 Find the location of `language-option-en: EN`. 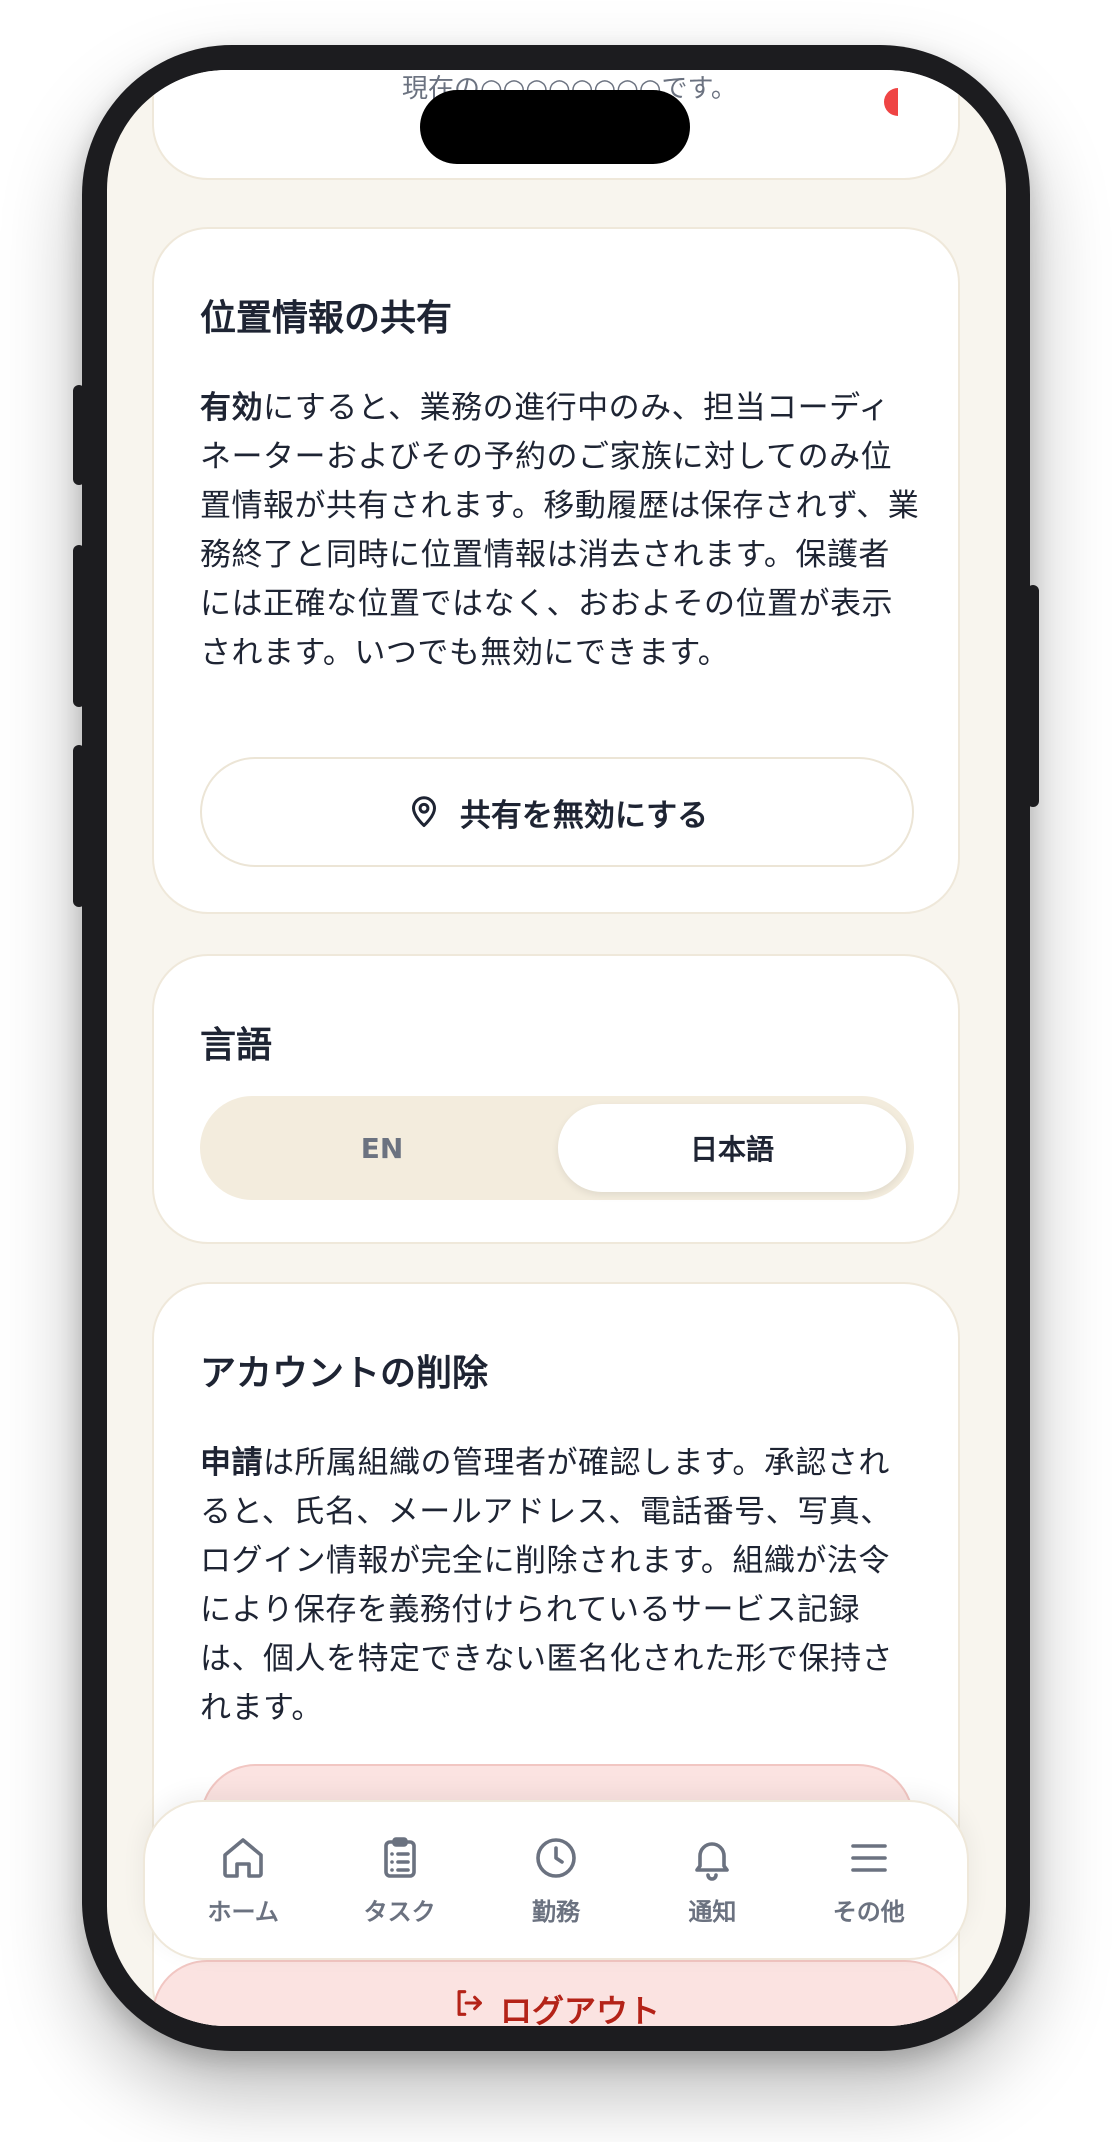

language-option-en: EN is located at coordinates (382, 1148).